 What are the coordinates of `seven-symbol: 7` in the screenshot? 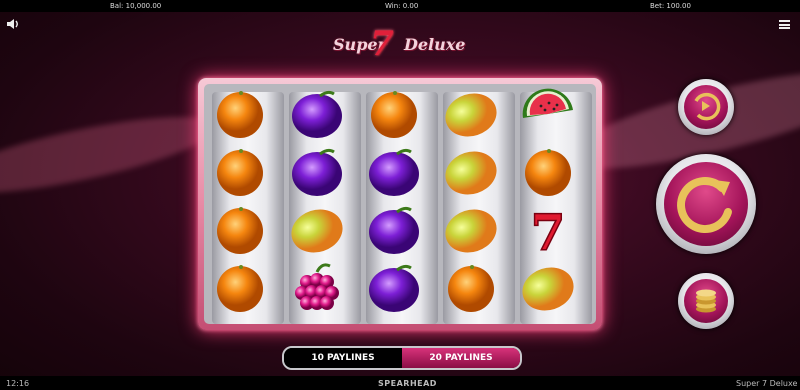 It's located at (548, 232).